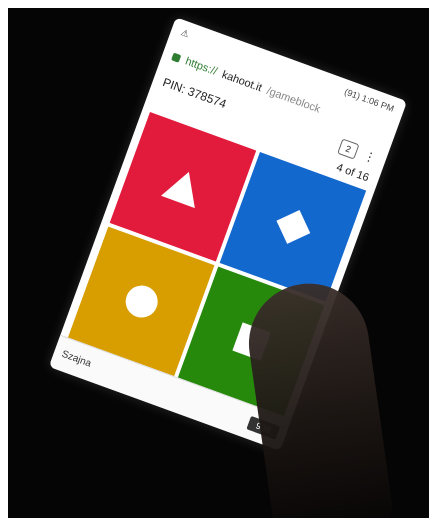 The width and height of the screenshot is (429, 526). Describe the element at coordinates (352, 94) in the screenshot. I see `battery-text: (91)` at that location.